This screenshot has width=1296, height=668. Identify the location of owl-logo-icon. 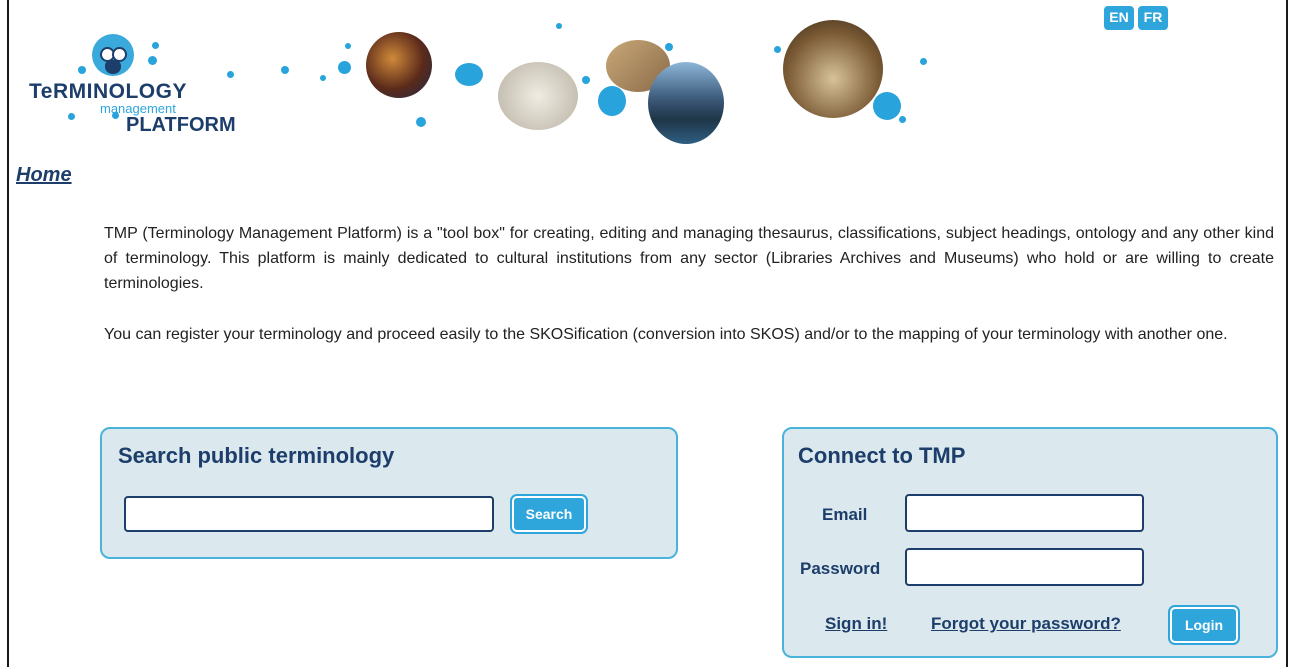
(113, 55).